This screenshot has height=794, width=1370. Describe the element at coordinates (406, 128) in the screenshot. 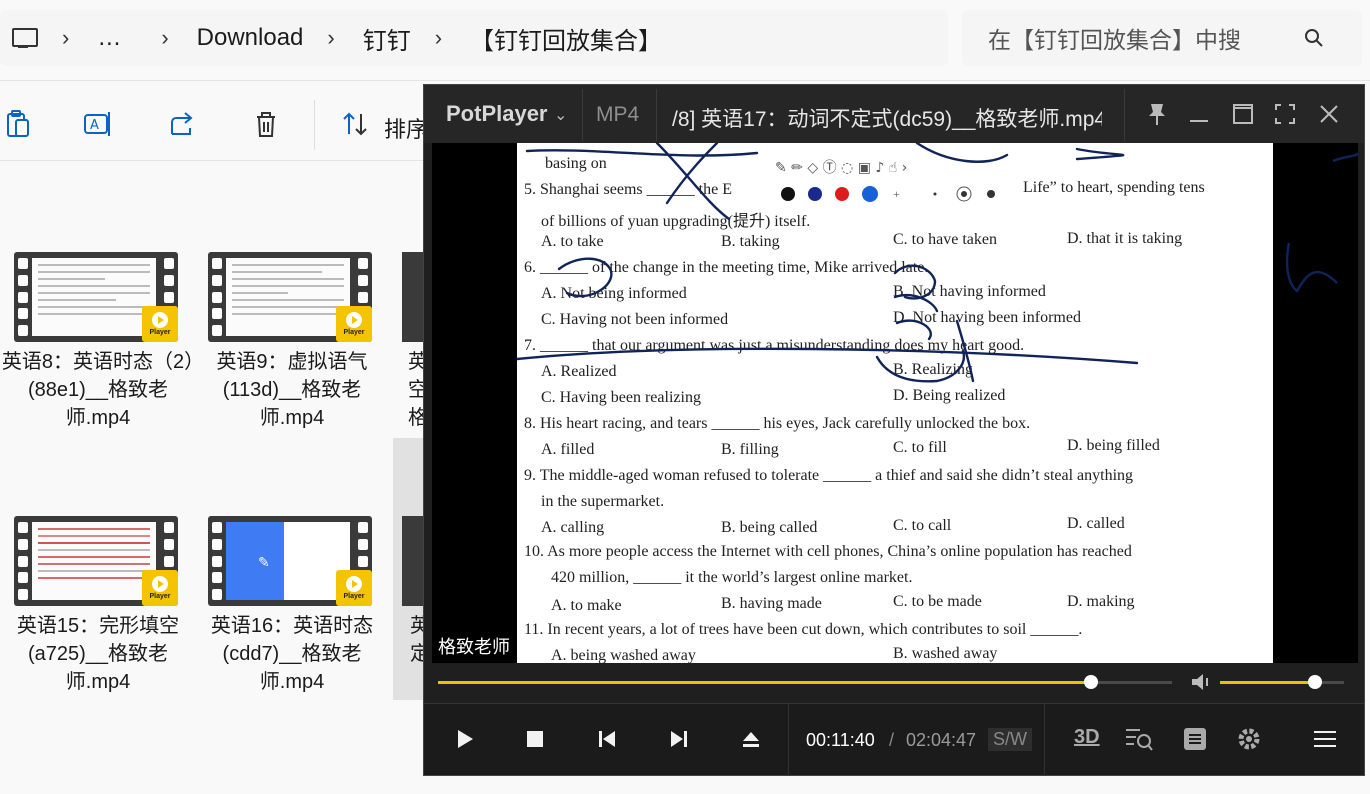

I see `sort-button-label: 排序` at that location.